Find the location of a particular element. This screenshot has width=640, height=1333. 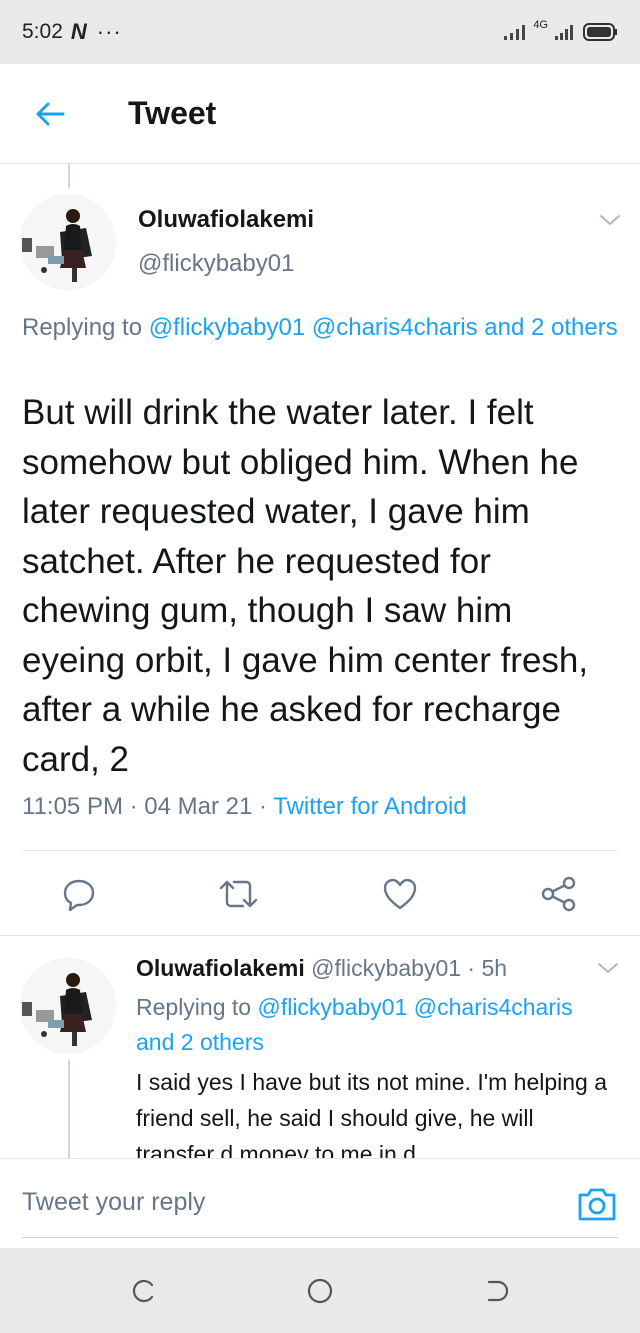

reply-header: Oluwafiolakemi @flickybaby01 · 5h is located at coordinates (321, 968).